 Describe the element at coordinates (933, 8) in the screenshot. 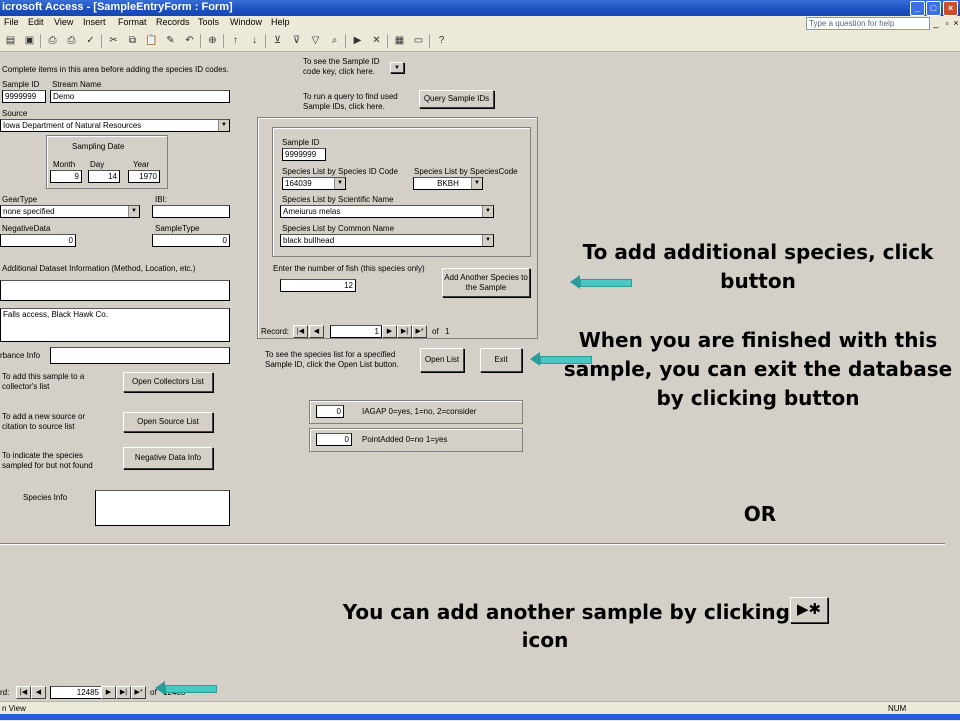

I see `maximize-icon: □` at that location.